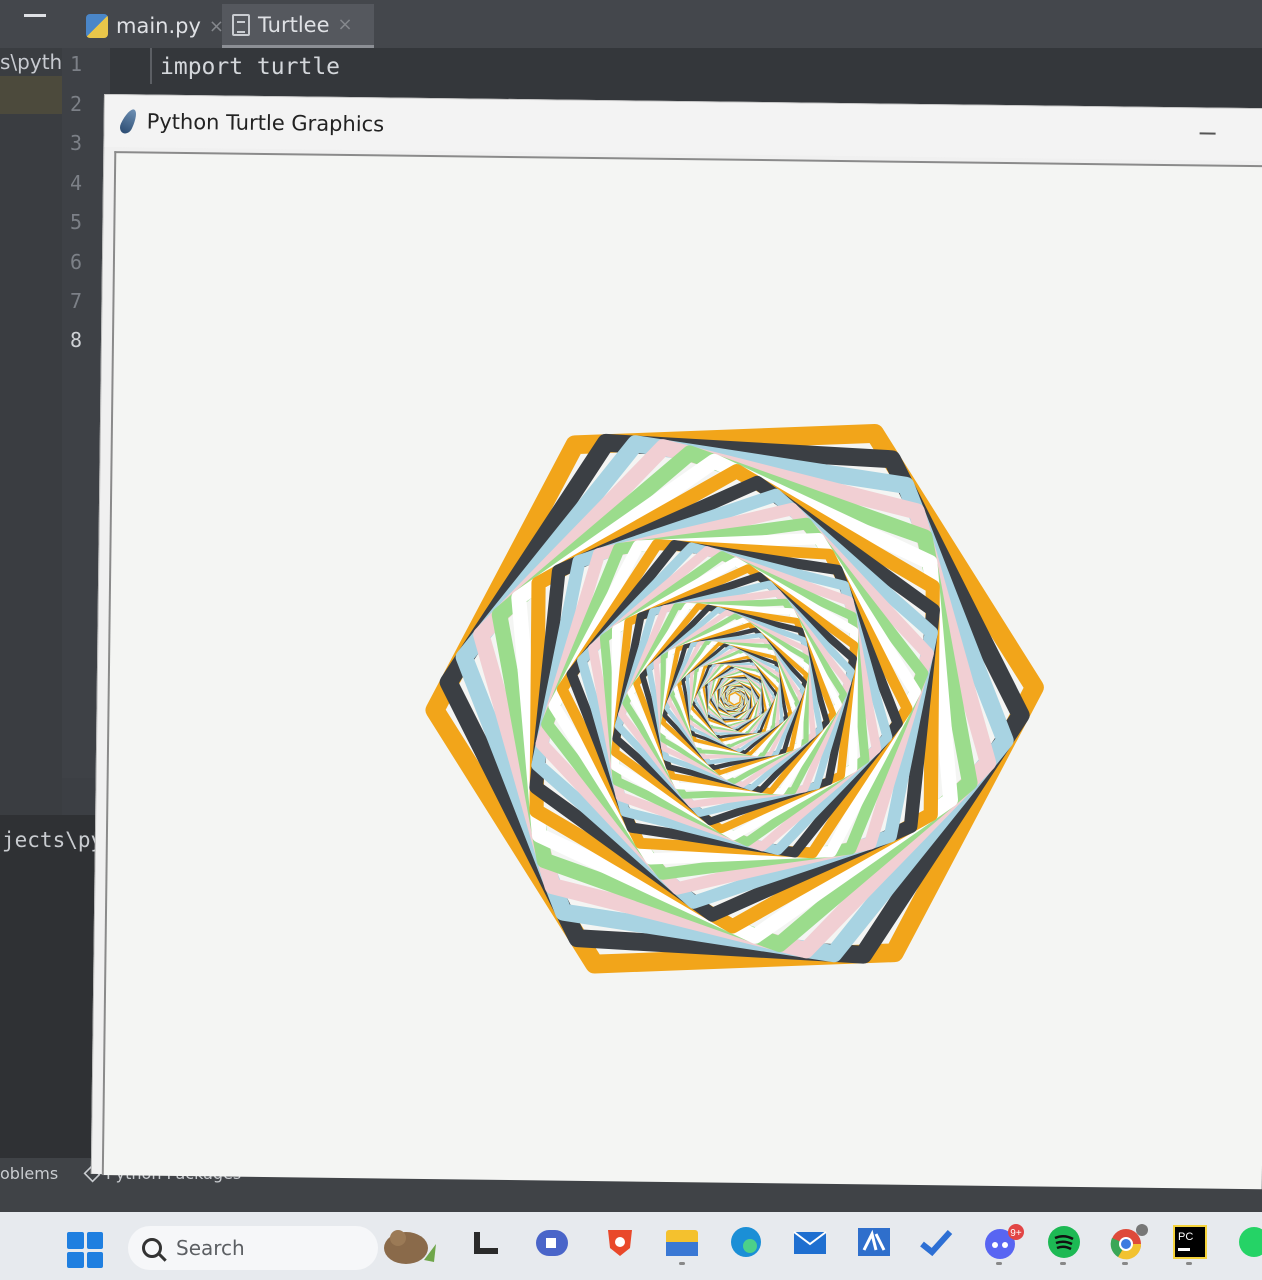 The width and height of the screenshot is (1262, 1280). What do you see at coordinates (1207, 133) in the screenshot?
I see `minimize-icon` at bounding box center [1207, 133].